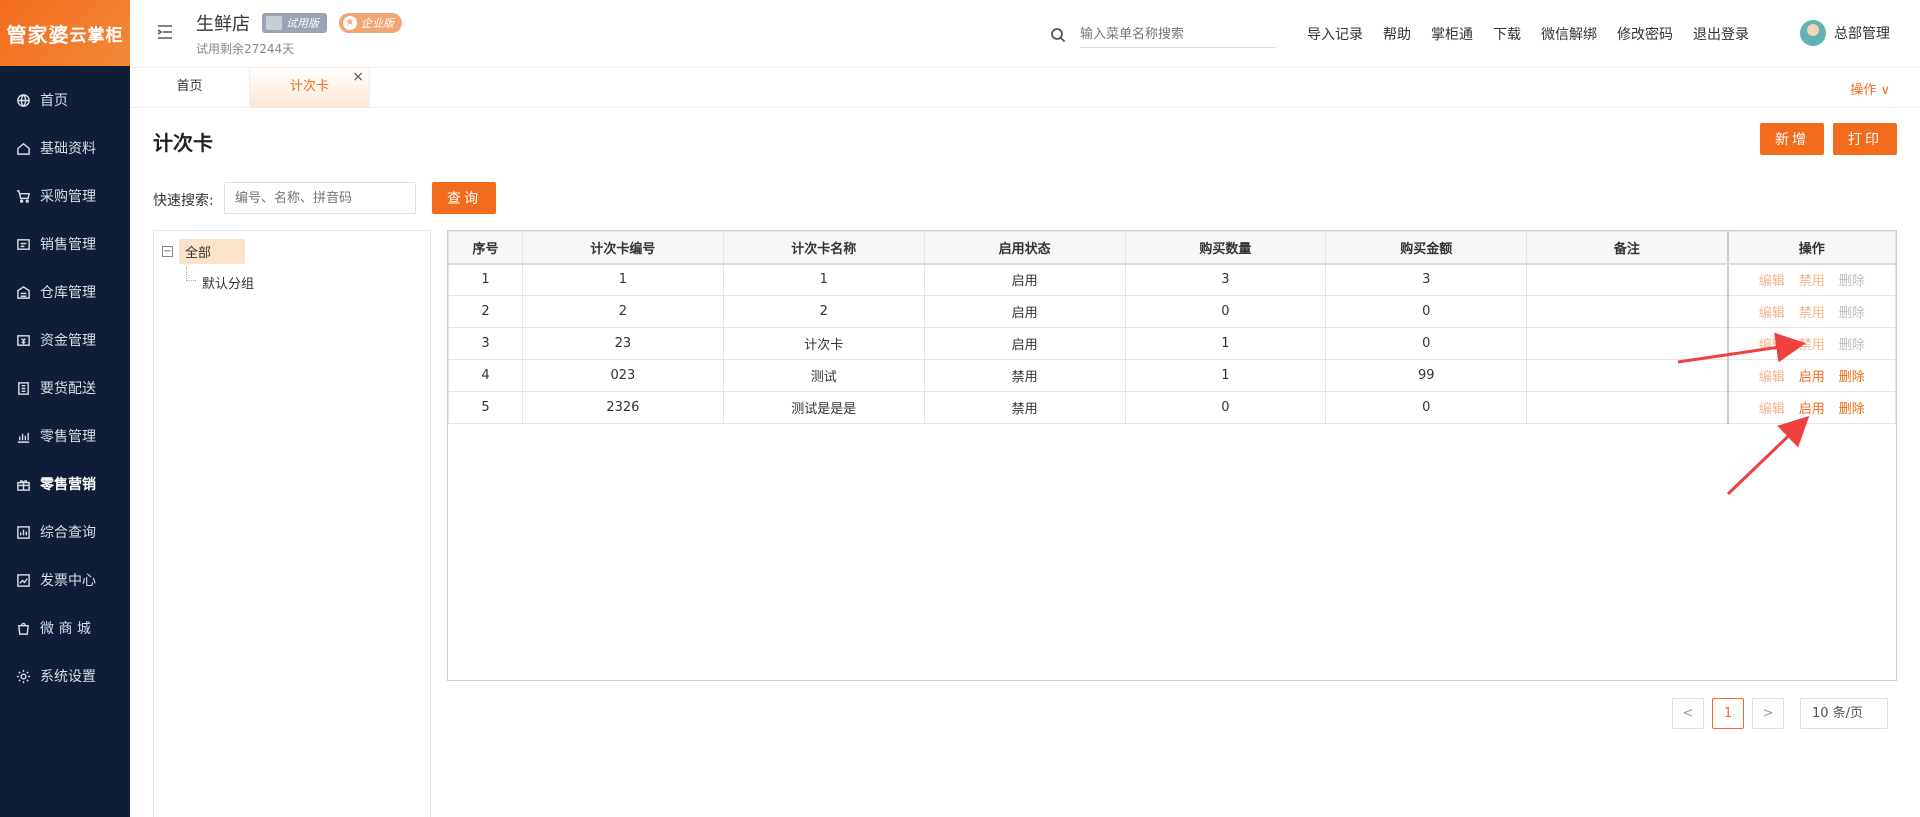 The image size is (1920, 817). What do you see at coordinates (190, 88) in the screenshot?
I see `tab-home: 首页` at bounding box center [190, 88].